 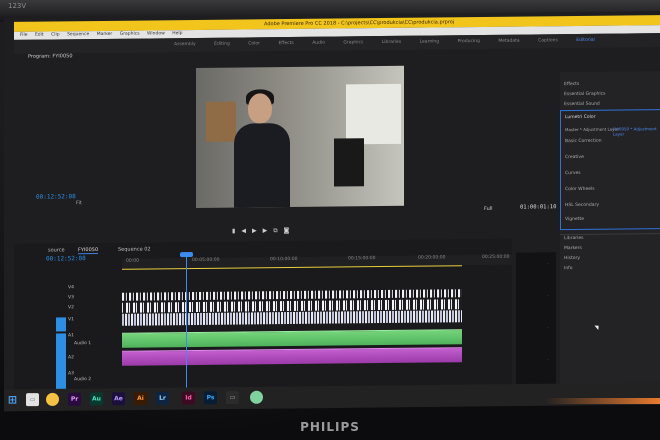 I want to click on chrome-icon, so click(x=52, y=399).